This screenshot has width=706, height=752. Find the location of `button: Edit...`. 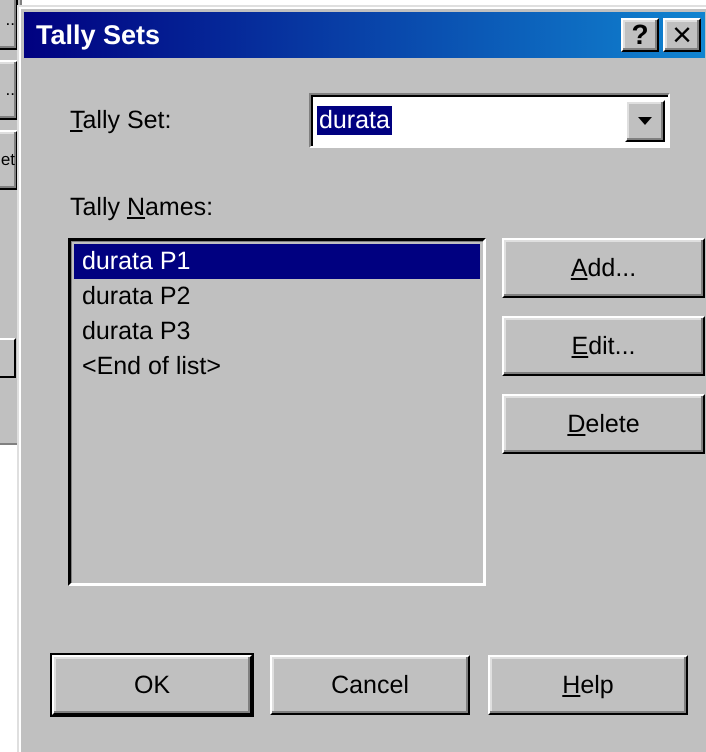

button: Edit... is located at coordinates (603, 346).